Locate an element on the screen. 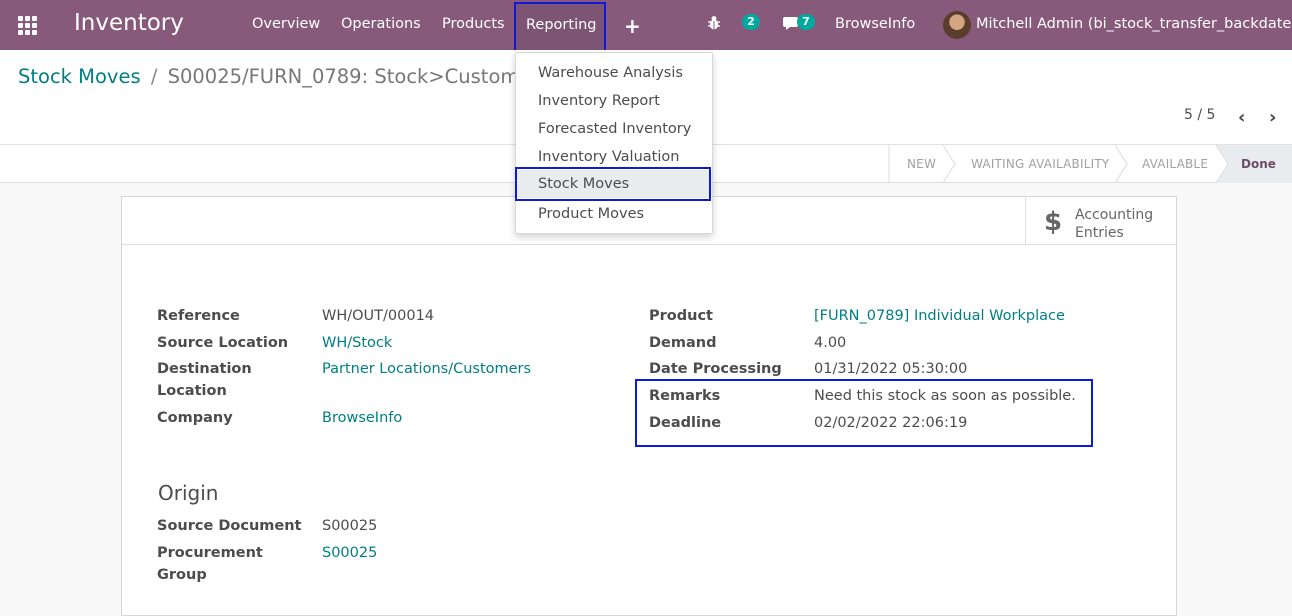 This screenshot has height=616, width=1292. field-value-product: [FURN_0789] Individual Workplace is located at coordinates (939, 316).